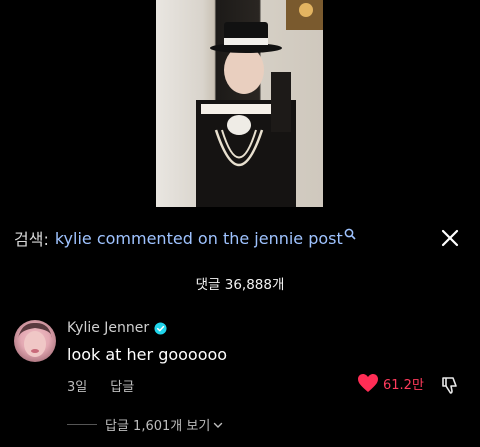 Image resolution: width=480 pixels, height=447 pixels. I want to click on verified-badge-icon, so click(160, 328).